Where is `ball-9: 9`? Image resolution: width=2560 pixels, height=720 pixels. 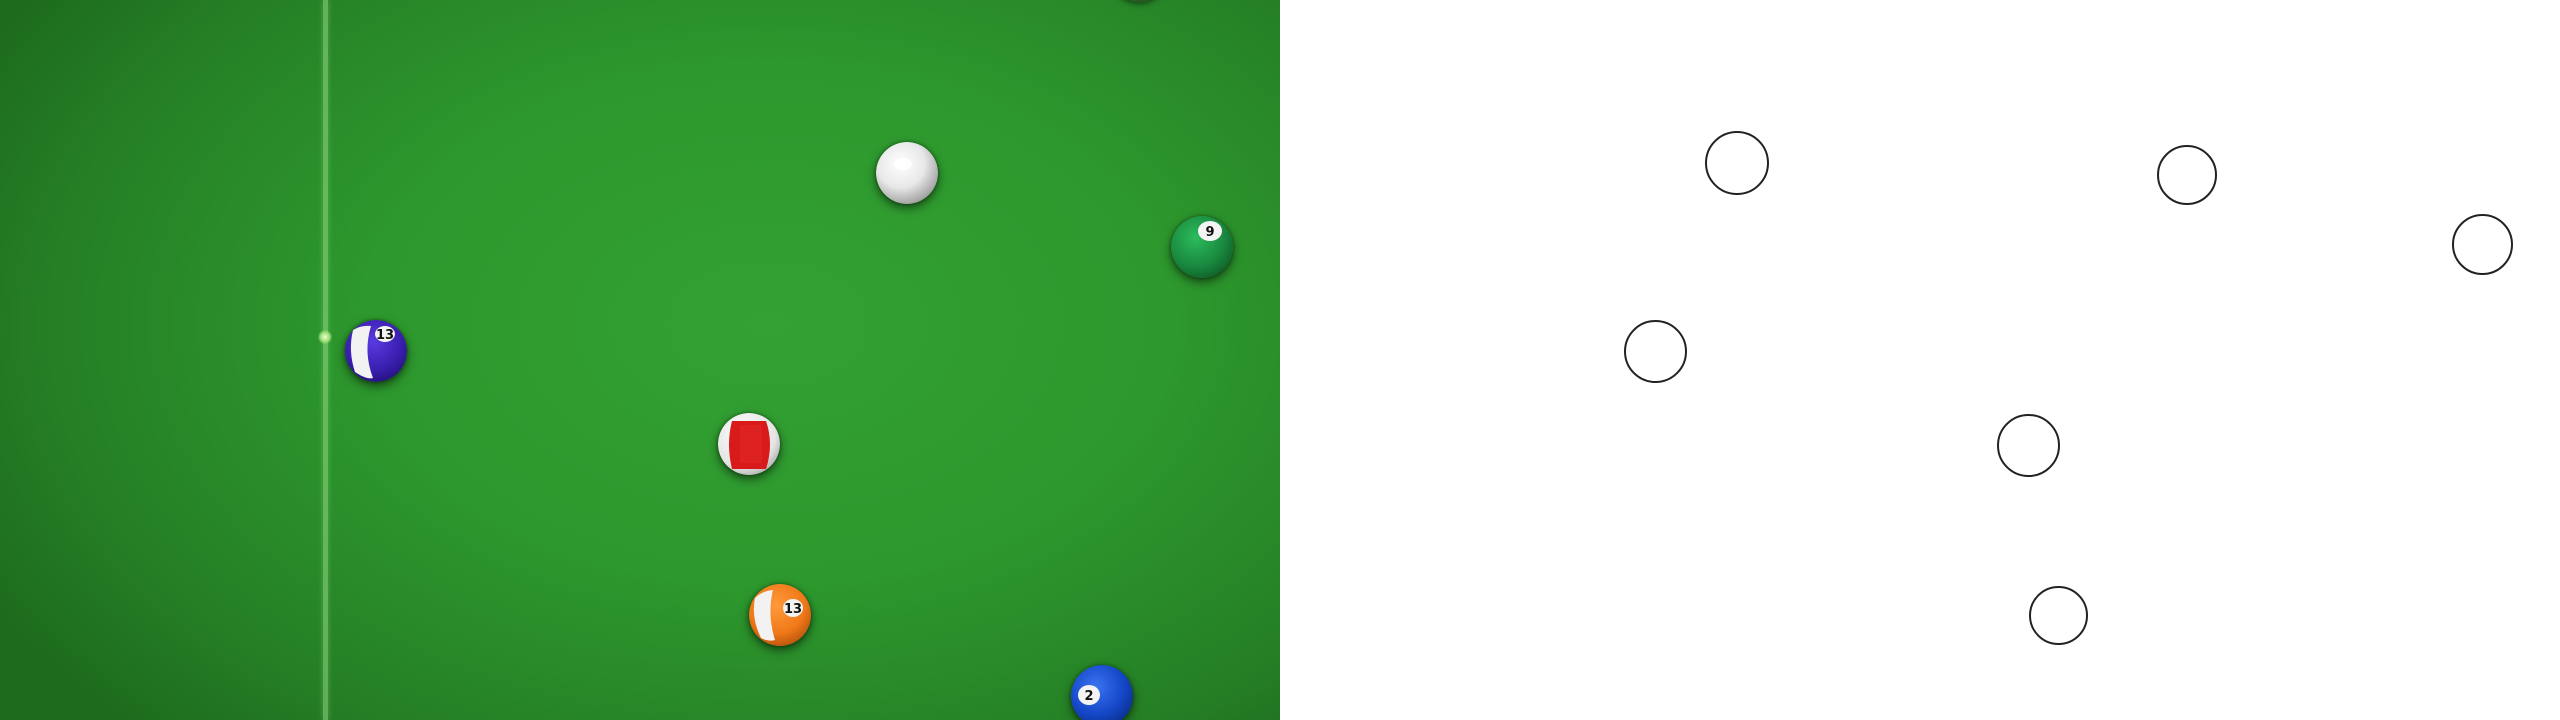 ball-9: 9 is located at coordinates (1202, 247).